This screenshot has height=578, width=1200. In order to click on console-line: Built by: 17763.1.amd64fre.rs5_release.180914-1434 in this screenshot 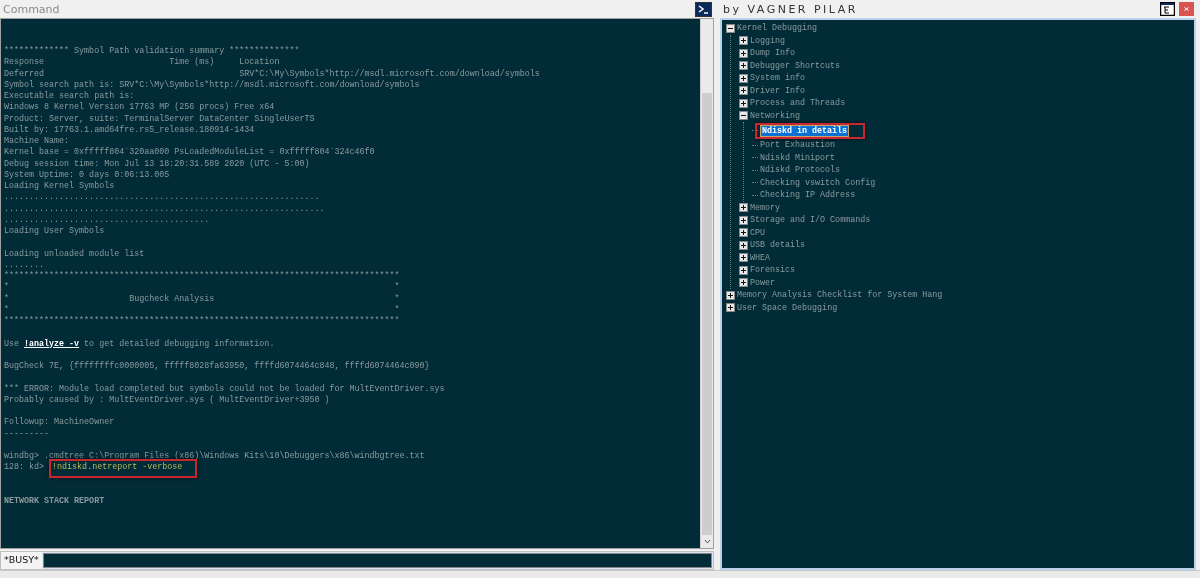, I will do `click(129, 130)`.